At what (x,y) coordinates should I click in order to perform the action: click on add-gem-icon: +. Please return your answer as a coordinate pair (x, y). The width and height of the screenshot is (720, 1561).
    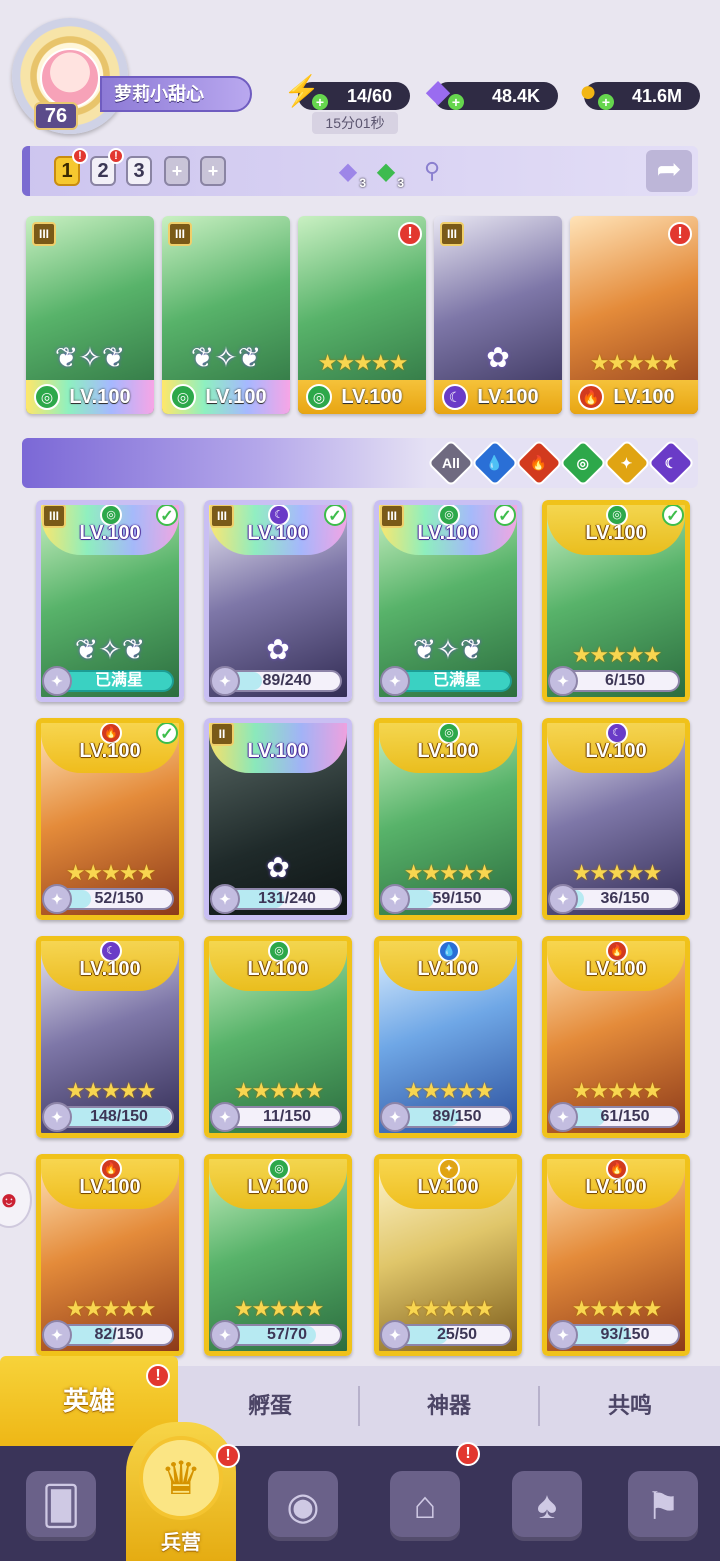
    Looking at the image, I should click on (456, 102).